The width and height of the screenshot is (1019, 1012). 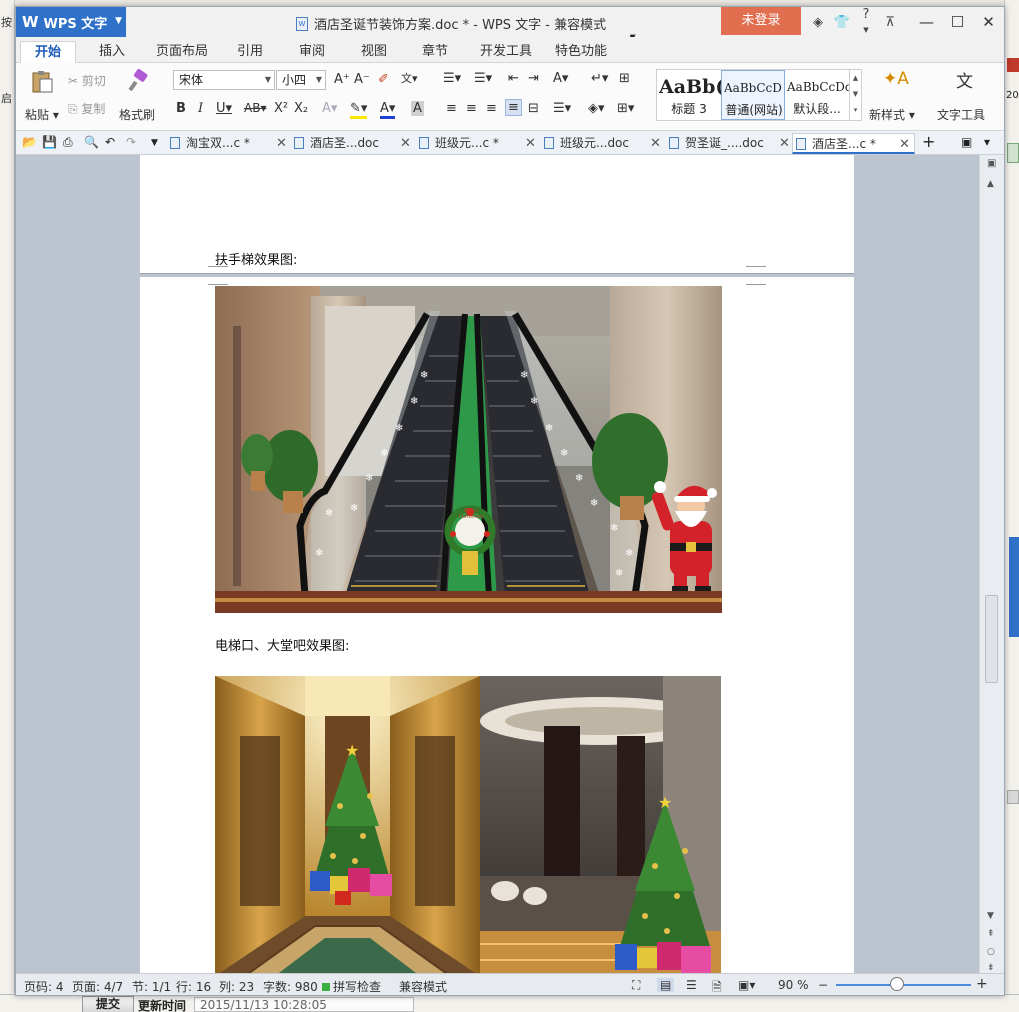 I want to click on status-word-count: 字数: 980, so click(x=290, y=986).